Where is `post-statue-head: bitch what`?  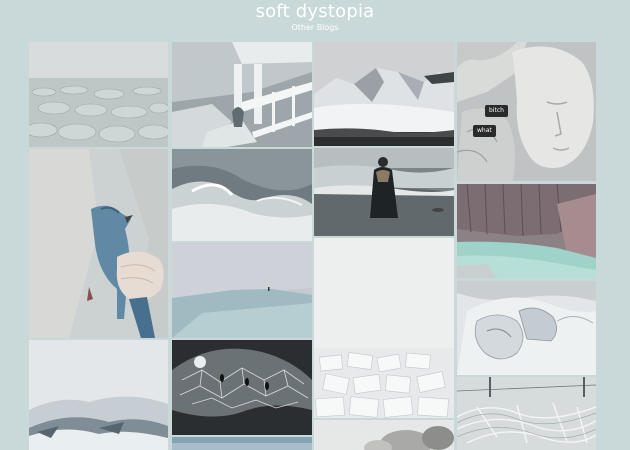
post-statue-head: bitch what is located at coordinates (526, 111).